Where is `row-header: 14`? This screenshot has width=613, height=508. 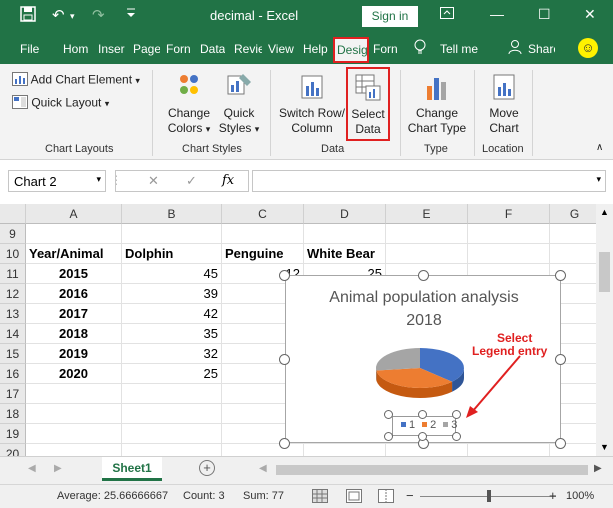 row-header: 14 is located at coordinates (13, 334).